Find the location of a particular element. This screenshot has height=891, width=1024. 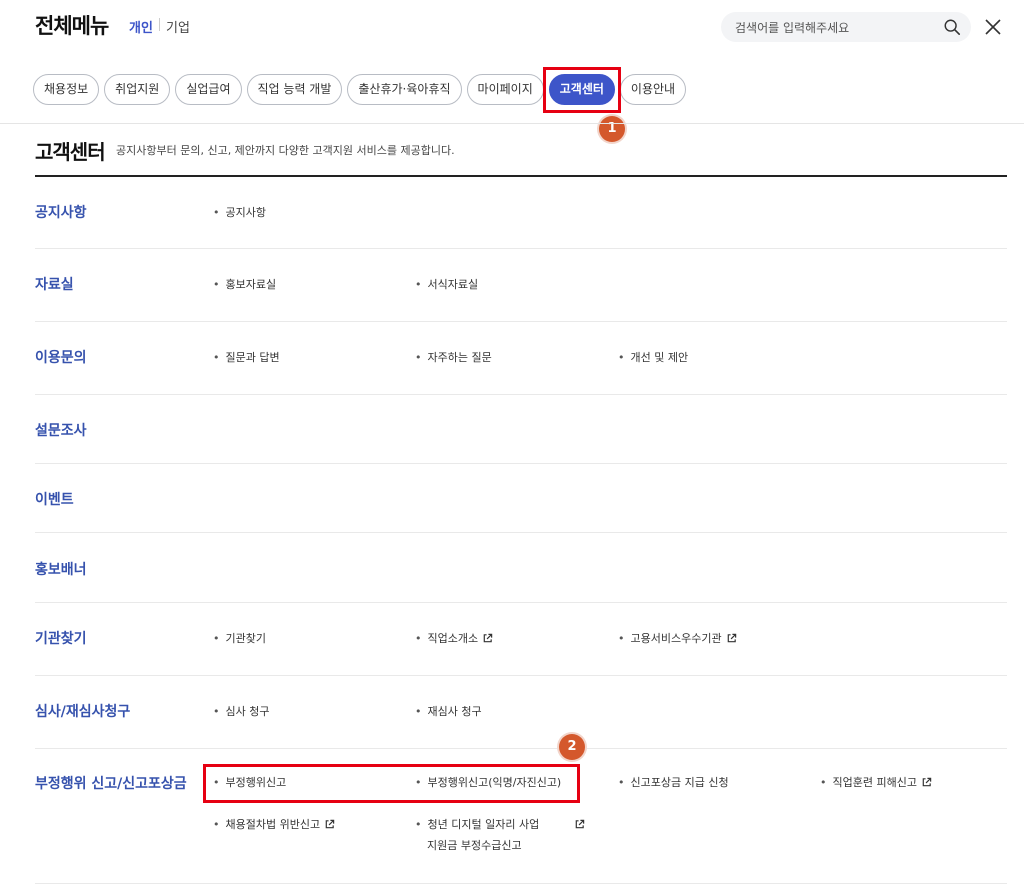

menu-link-fraud-report-anonymous: 부정행위신고(익명/자진신고) is located at coordinates (488, 783).